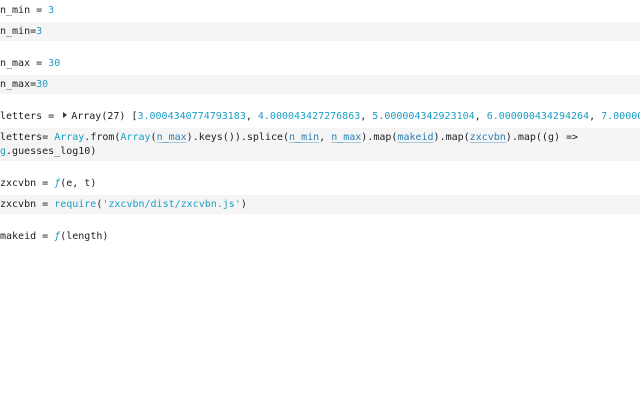 Image resolution: width=640 pixels, height=400 pixels. Describe the element at coordinates (191, 116) in the screenshot. I see `array-value-0: 3.0004340774793183` at that location.